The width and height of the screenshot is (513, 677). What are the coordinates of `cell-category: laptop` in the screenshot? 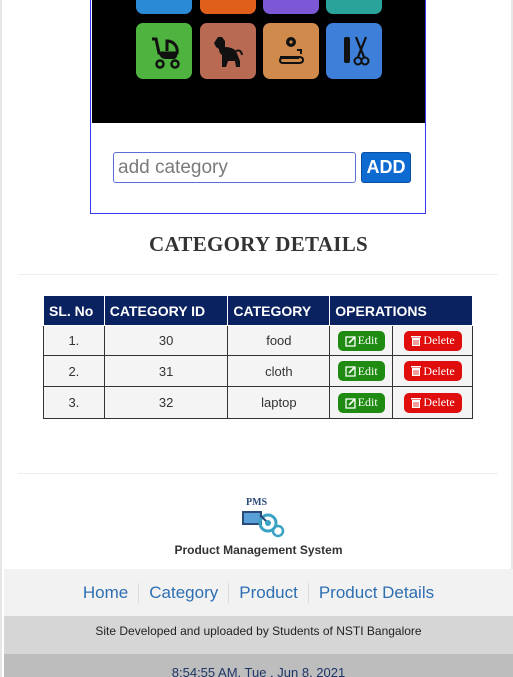 It's located at (279, 402).